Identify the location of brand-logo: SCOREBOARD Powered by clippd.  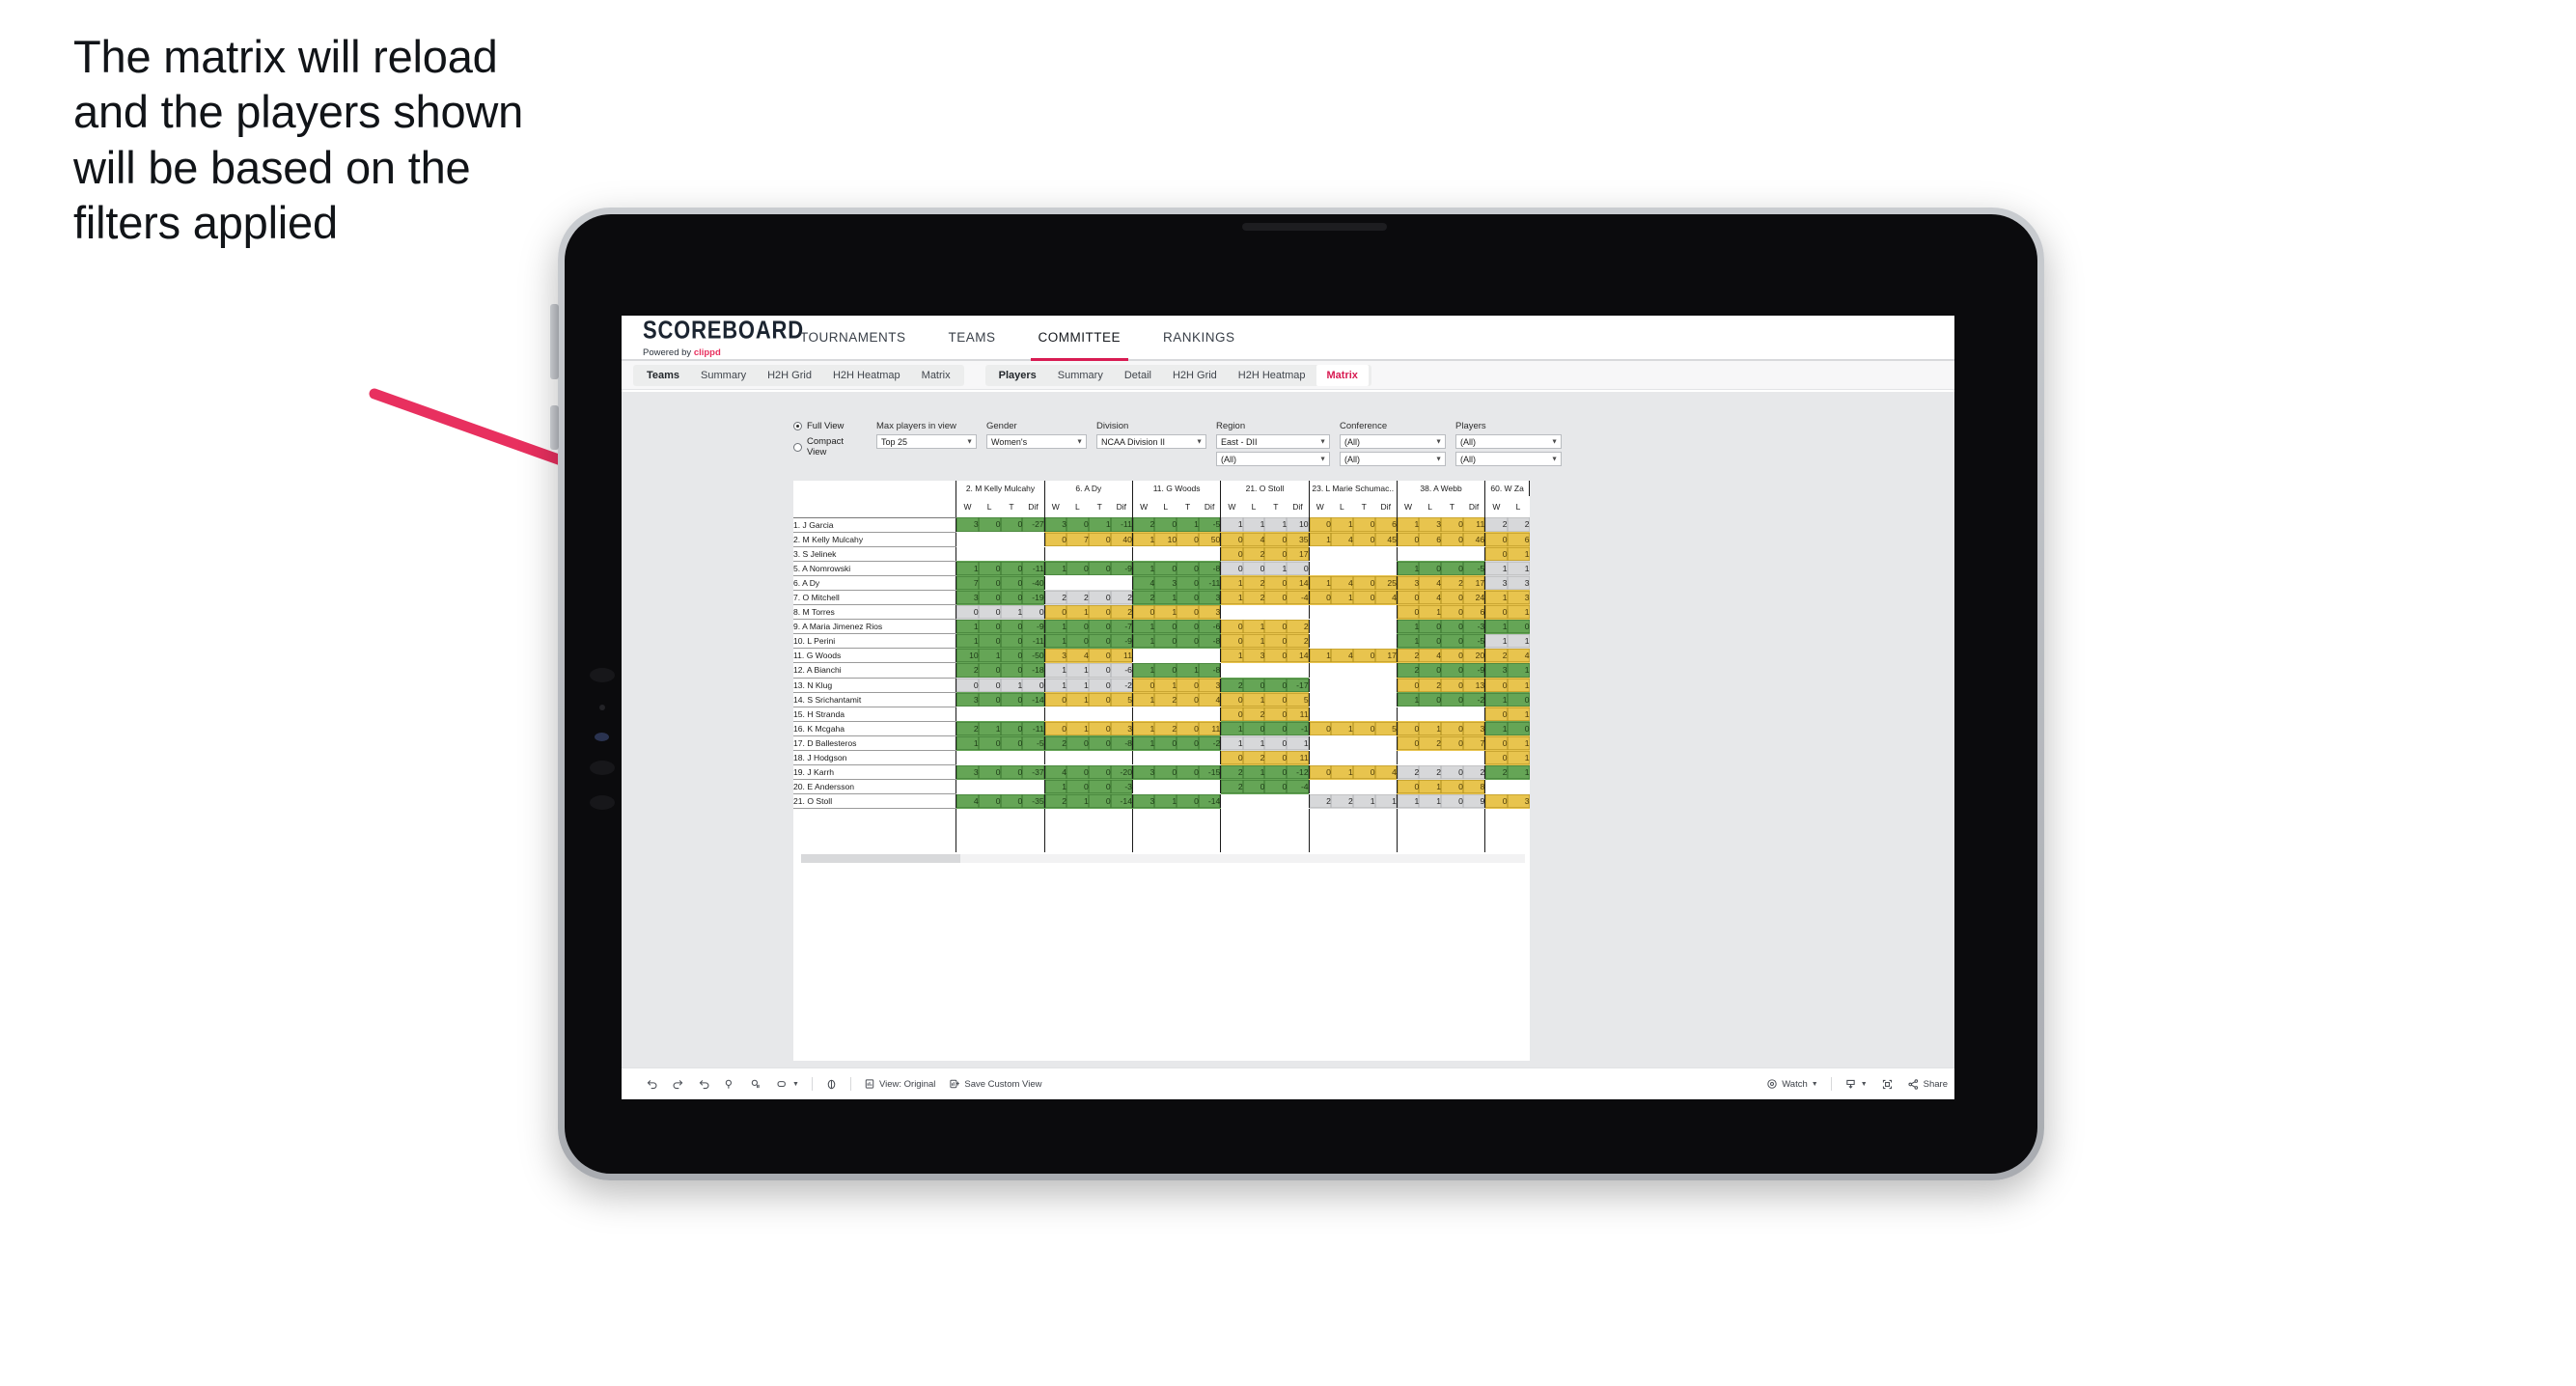
(712, 337).